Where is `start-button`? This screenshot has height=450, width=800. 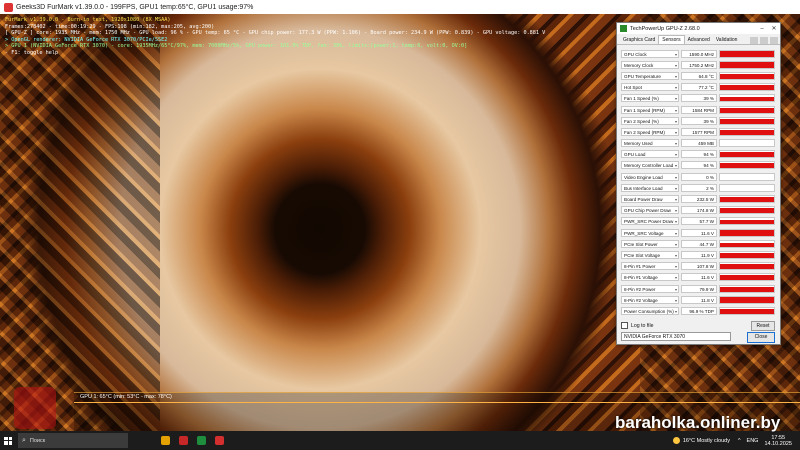
start-button is located at coordinates (8, 440).